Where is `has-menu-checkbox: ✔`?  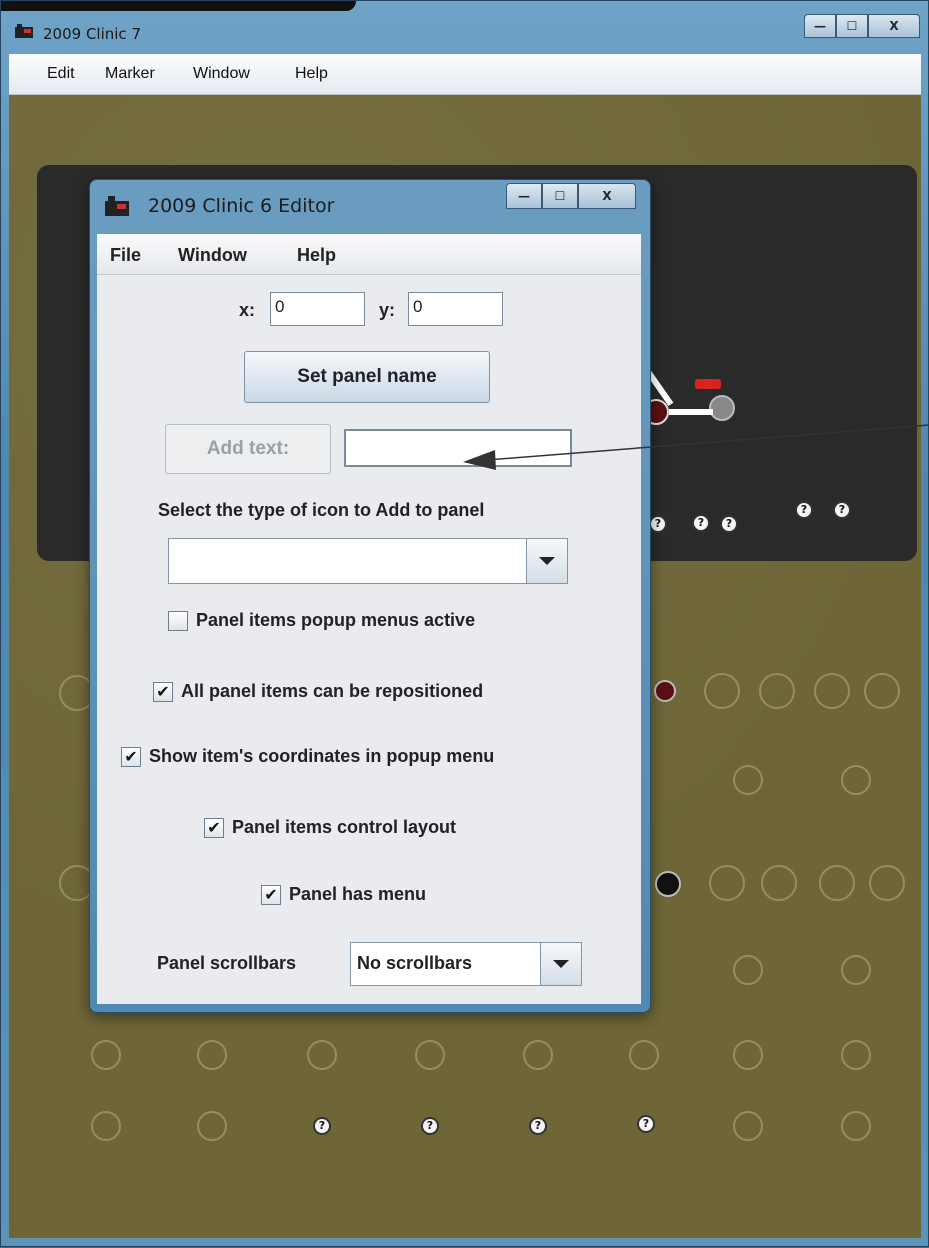 has-menu-checkbox: ✔ is located at coordinates (271, 894).